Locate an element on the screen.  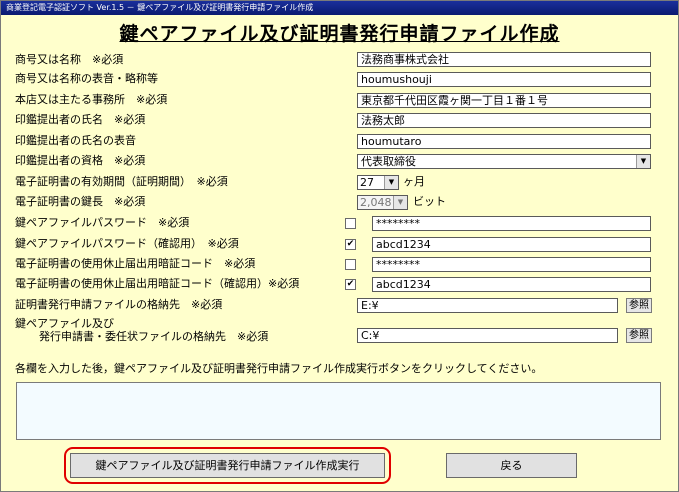
key-length-label: 電子証明書の鍵長 ※必須 is located at coordinates (80, 201).